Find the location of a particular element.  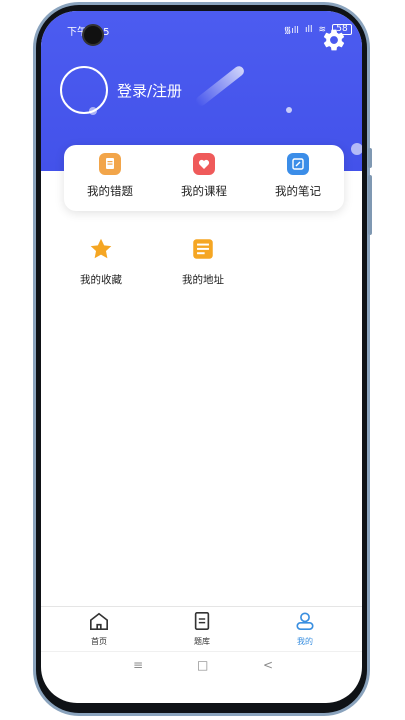

quick-action-wrong-questions: 我的错题 is located at coordinates (110, 176).